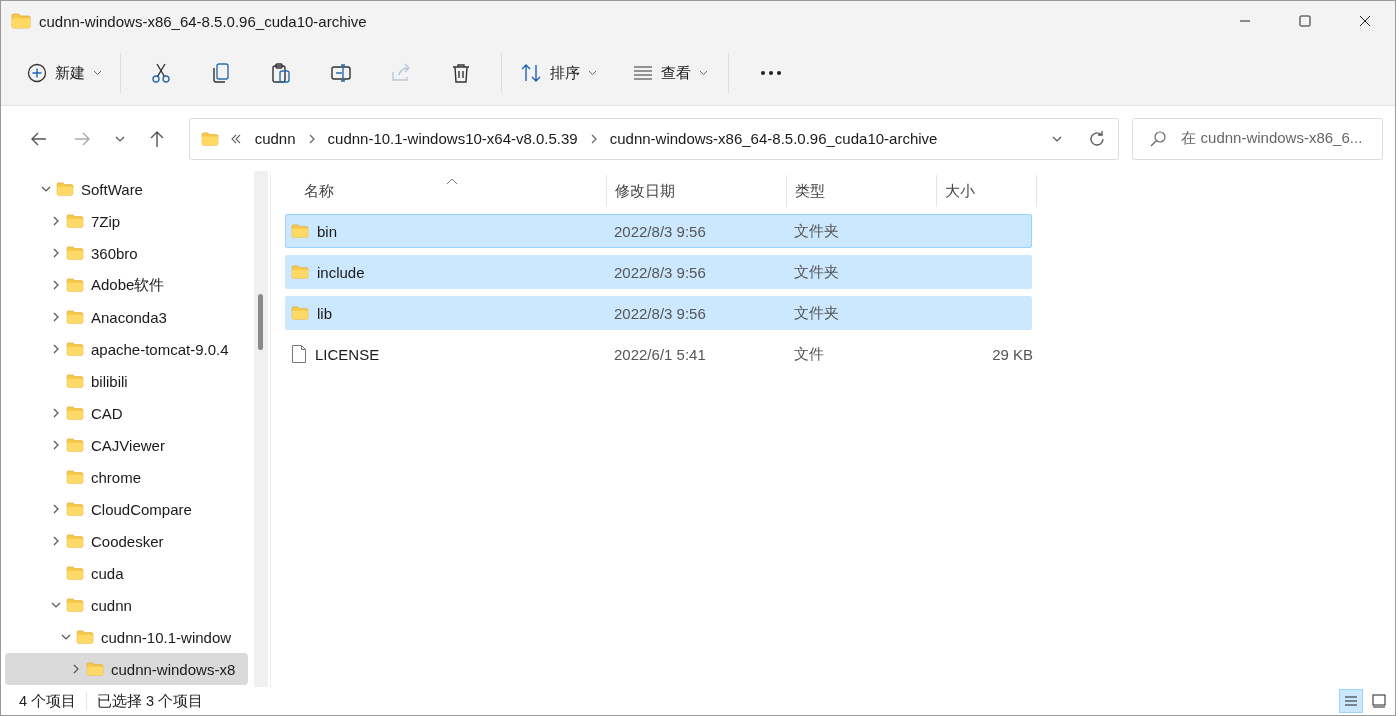 This screenshot has height=716, width=1396. I want to click on folder-name: SoftWare, so click(112, 189).